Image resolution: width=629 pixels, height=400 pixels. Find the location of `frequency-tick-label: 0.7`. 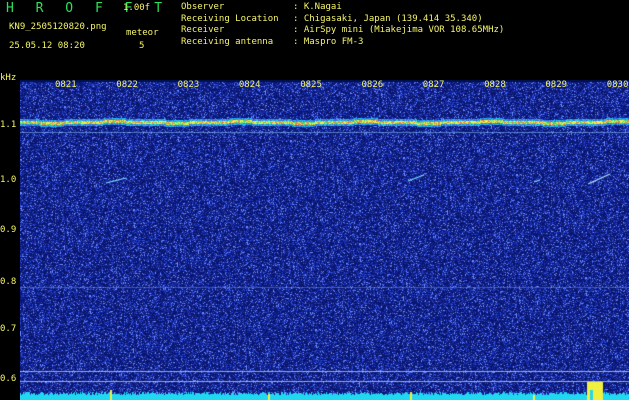

frequency-tick-label: 0.7 is located at coordinates (8, 329).